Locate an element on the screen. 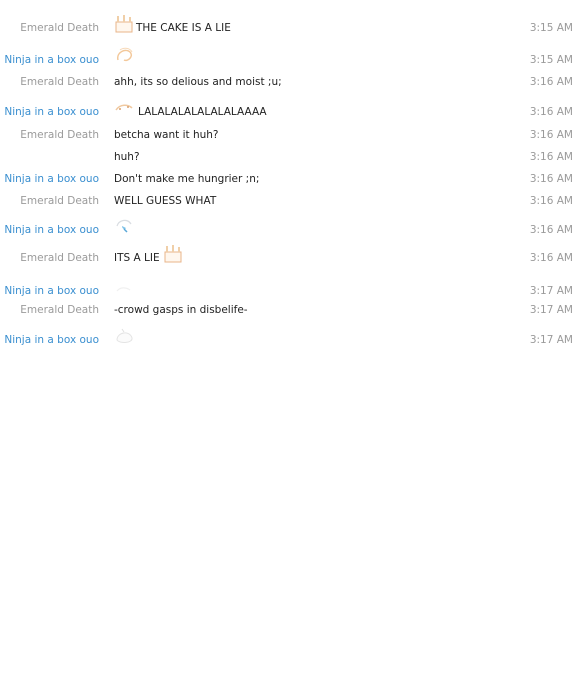 Image resolution: width=579 pixels, height=678 pixels. message-row: huh? 3:16 AM is located at coordinates (289, 156).